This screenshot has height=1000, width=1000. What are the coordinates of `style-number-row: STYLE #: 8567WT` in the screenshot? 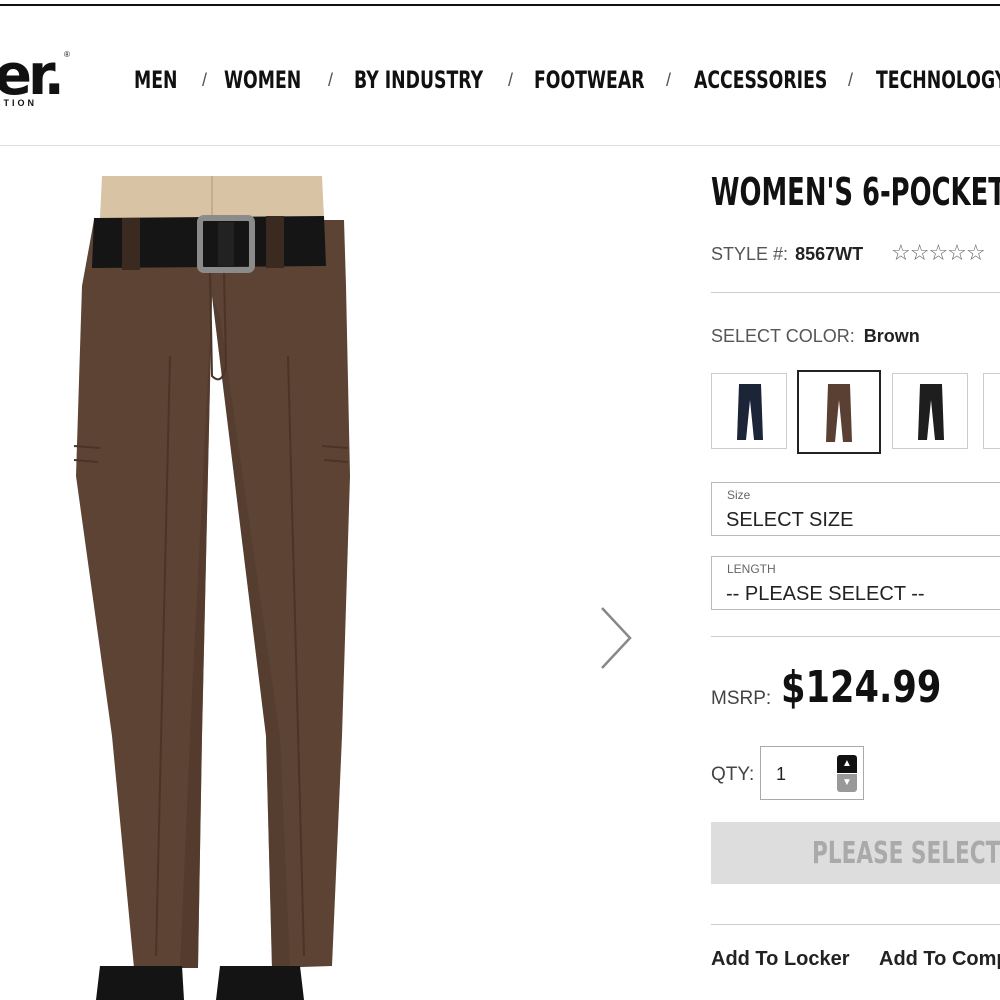 It's located at (787, 254).